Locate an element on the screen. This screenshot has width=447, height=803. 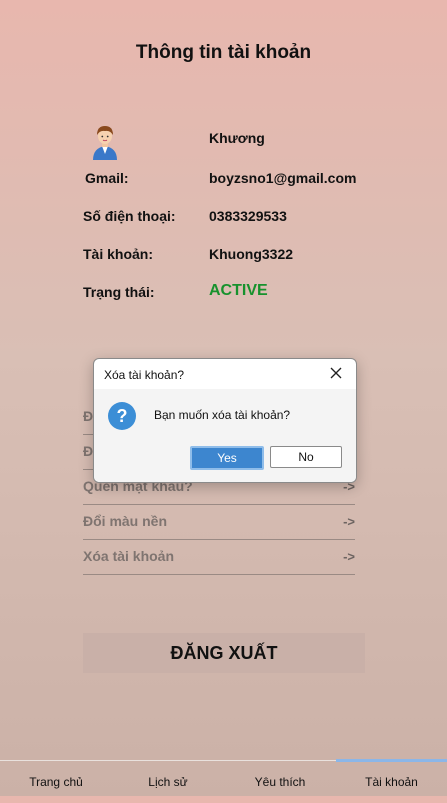
menu-item-label: Xóa tài khoản is located at coordinates (129, 556).